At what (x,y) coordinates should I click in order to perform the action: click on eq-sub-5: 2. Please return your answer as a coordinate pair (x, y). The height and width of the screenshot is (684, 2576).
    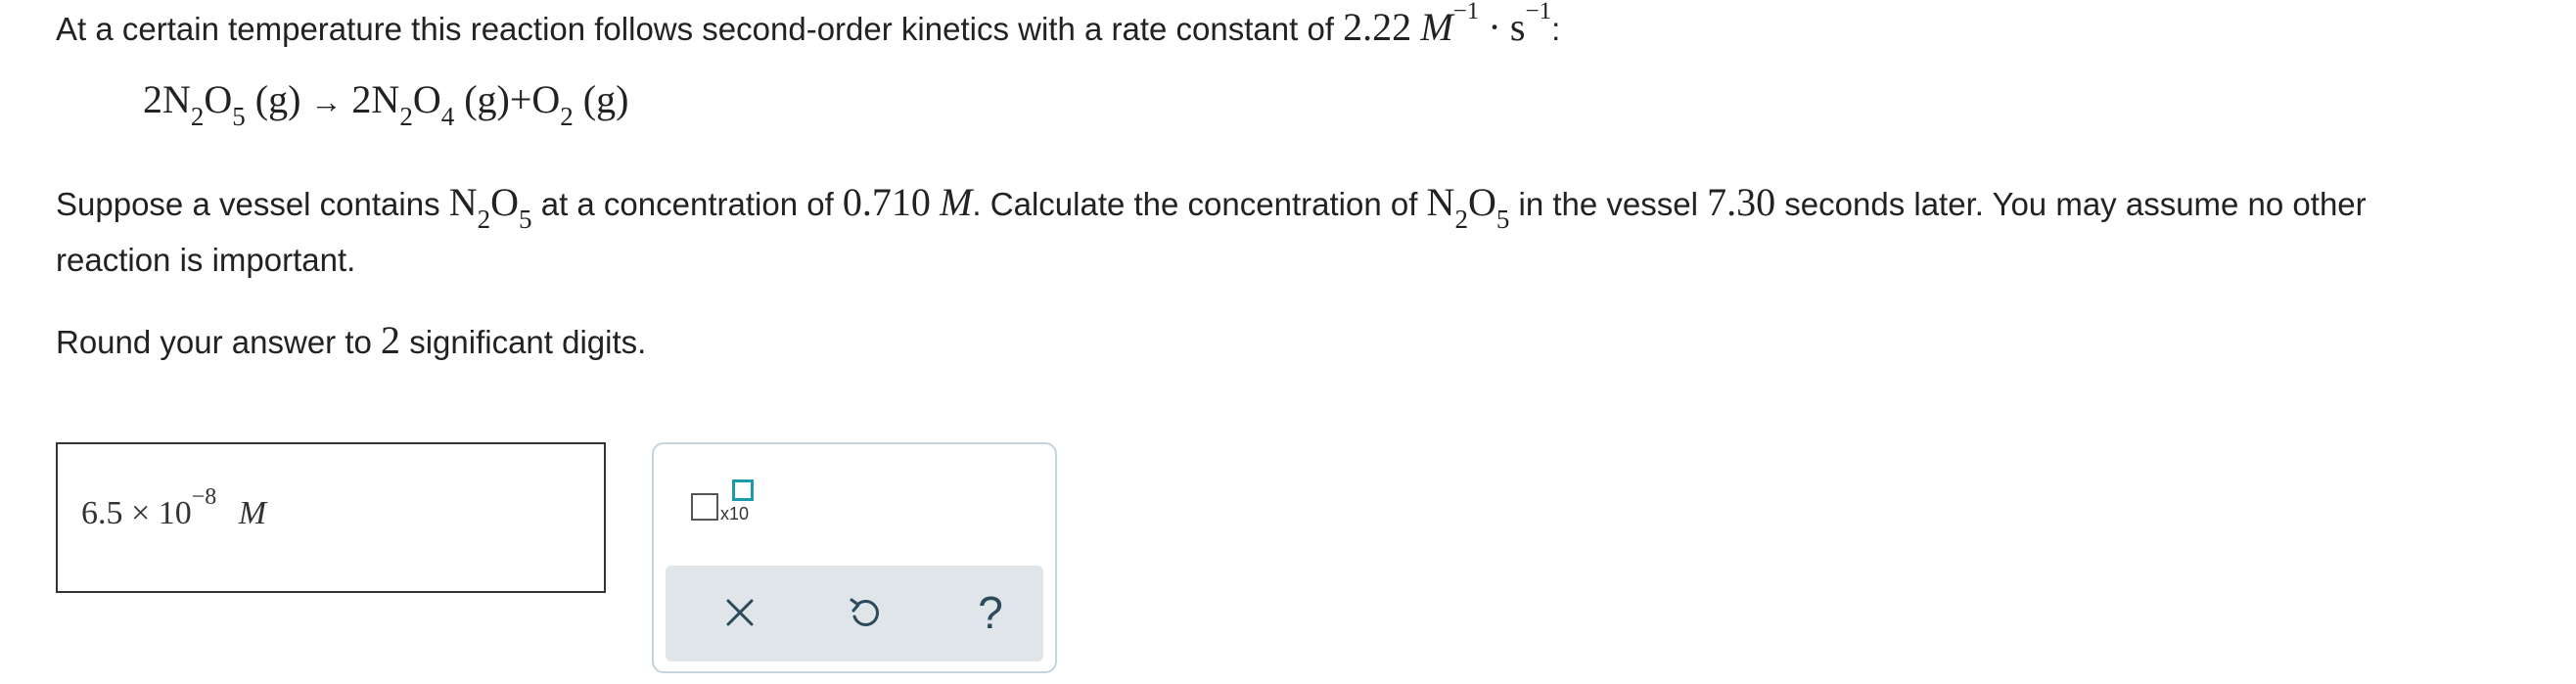
    Looking at the image, I should click on (567, 116).